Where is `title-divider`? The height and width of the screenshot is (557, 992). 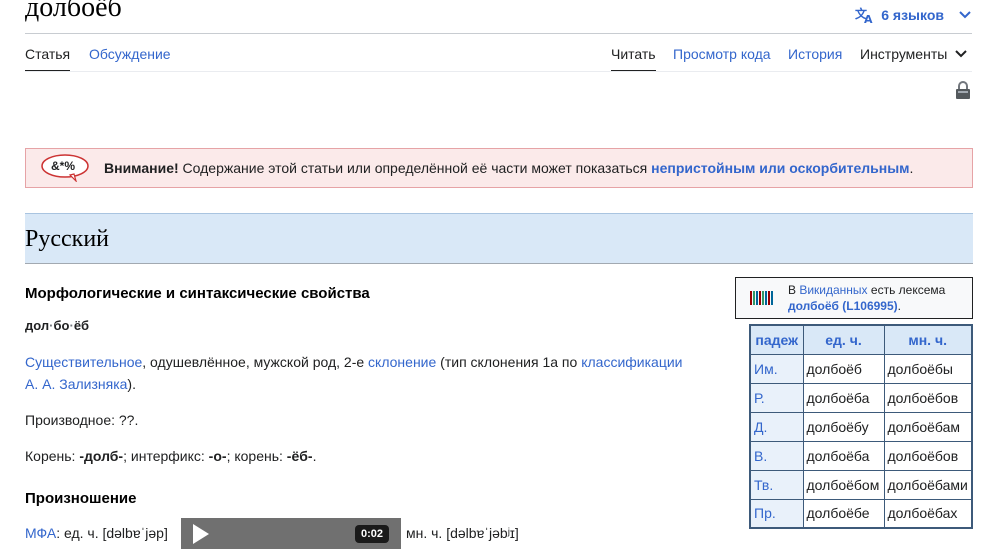
title-divider is located at coordinates (498, 33).